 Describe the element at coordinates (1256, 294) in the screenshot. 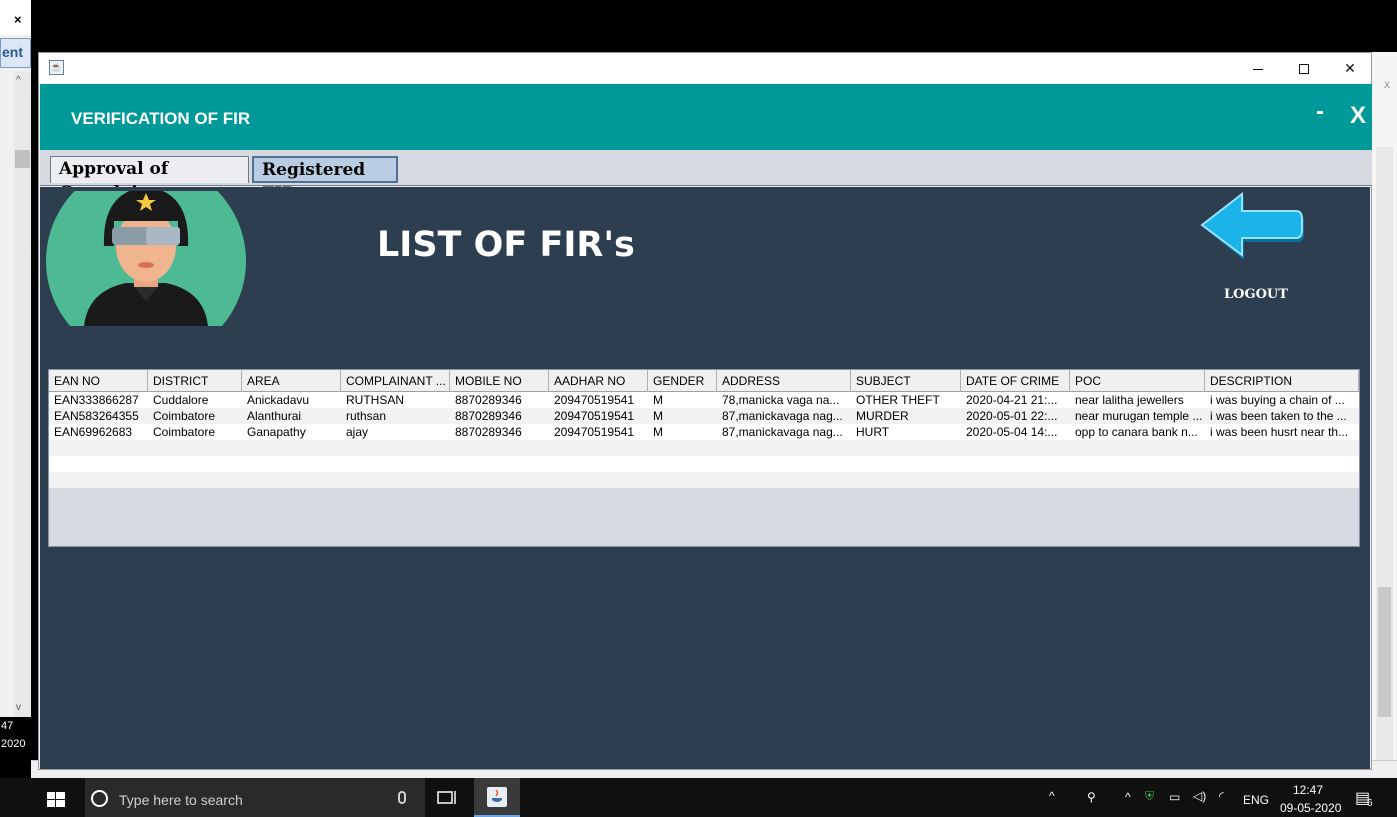

I see `logout-label: LOGOUT` at that location.